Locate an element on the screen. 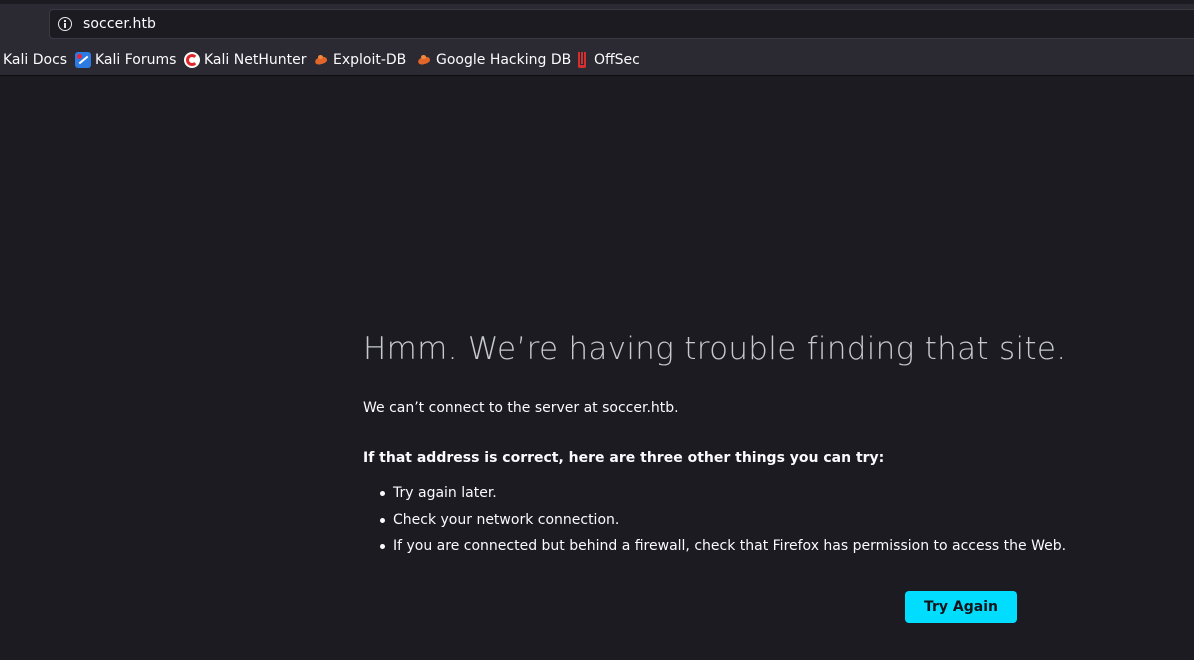 Image resolution: width=1194 pixels, height=660 pixels. bookmark-label: Google Hacking DB is located at coordinates (504, 60).